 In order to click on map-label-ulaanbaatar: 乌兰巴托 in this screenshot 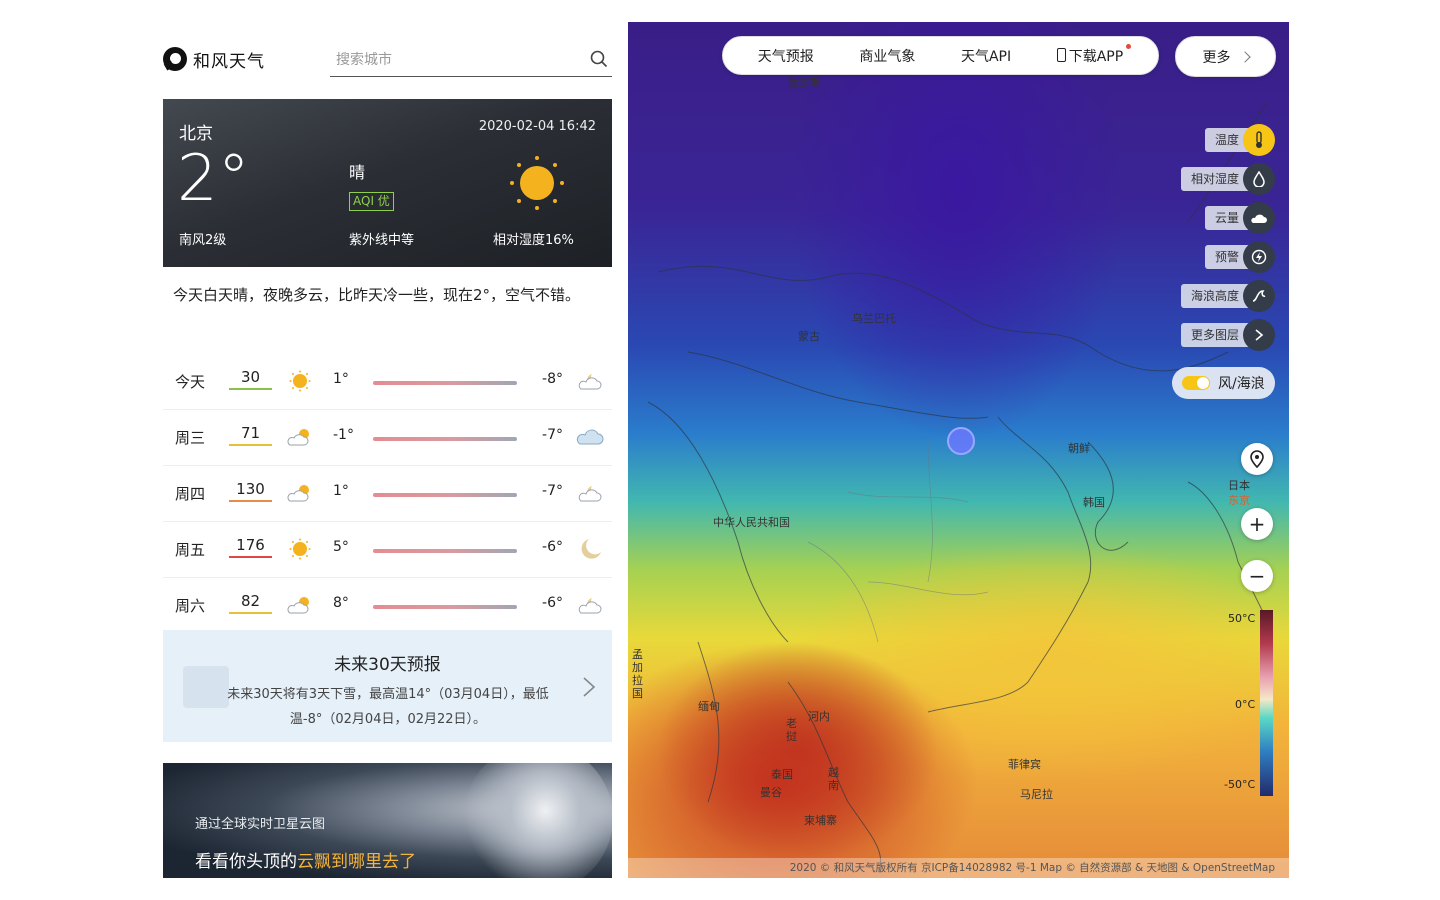, I will do `click(874, 318)`.